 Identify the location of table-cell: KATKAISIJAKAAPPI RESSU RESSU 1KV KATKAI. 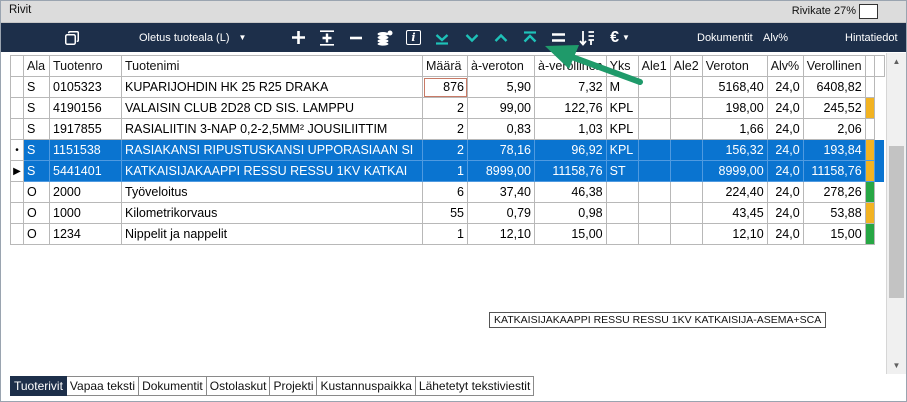
(272, 171).